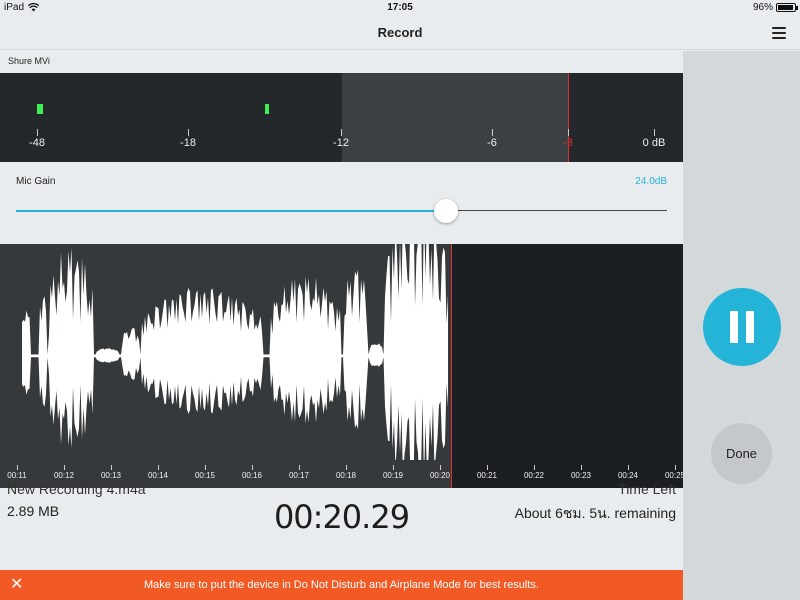 This screenshot has width=800, height=600. What do you see at coordinates (651, 181) in the screenshot?
I see `mic-gain-value: 24.0dB` at bounding box center [651, 181].